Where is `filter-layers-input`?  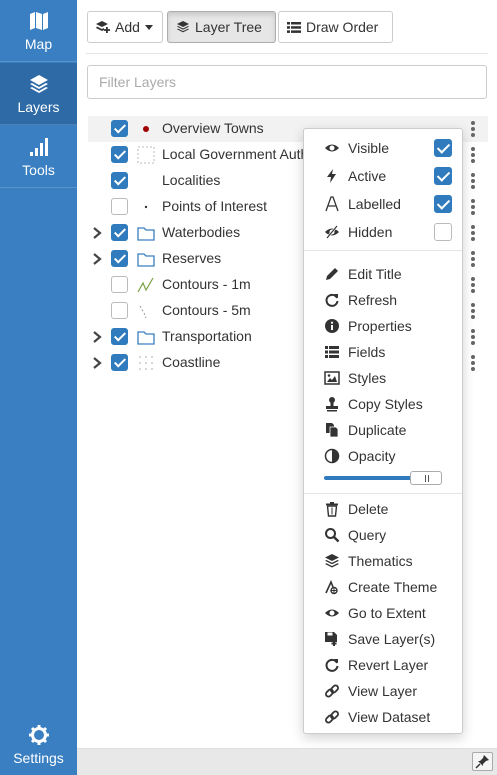 filter-layers-input is located at coordinates (287, 82).